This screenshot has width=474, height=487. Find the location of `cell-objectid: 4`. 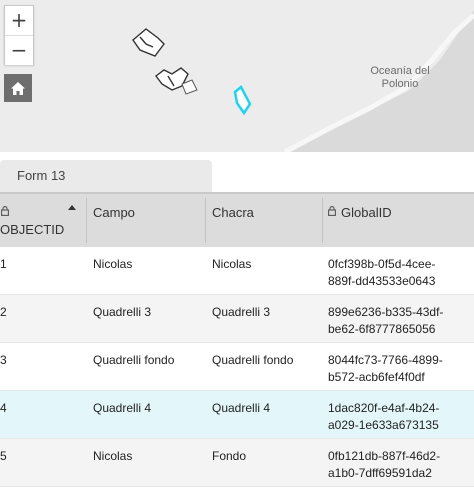

cell-objectid: 4 is located at coordinates (3, 408).